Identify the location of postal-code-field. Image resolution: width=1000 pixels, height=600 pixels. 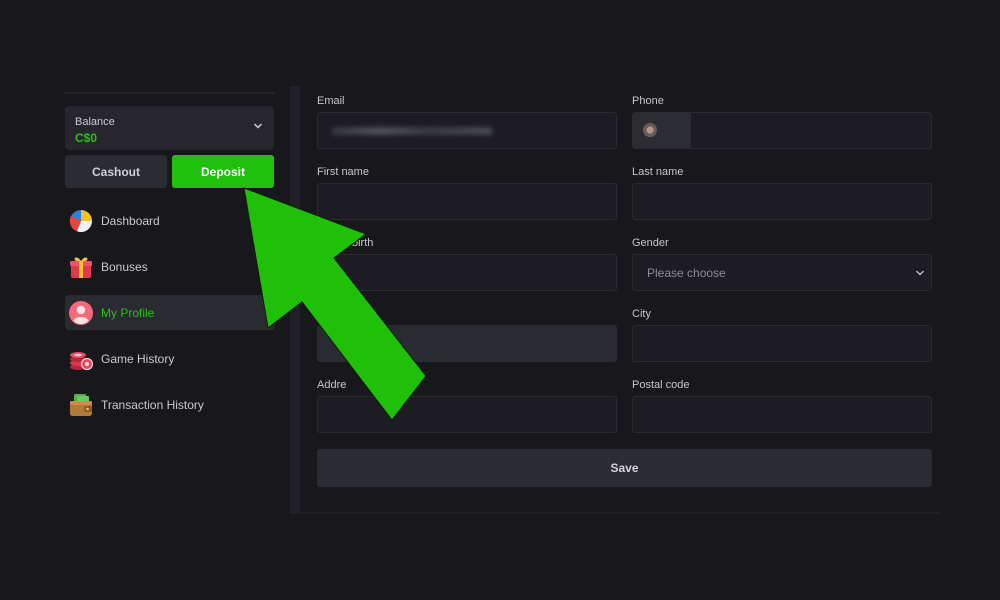
(782, 414).